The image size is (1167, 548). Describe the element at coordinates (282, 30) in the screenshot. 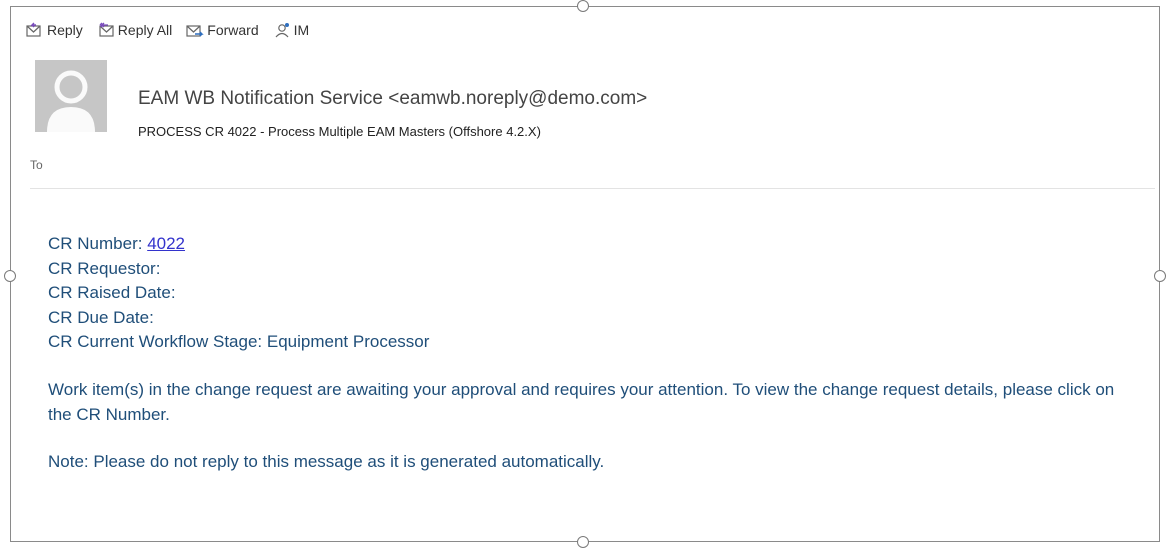

I see `im-icon` at that location.